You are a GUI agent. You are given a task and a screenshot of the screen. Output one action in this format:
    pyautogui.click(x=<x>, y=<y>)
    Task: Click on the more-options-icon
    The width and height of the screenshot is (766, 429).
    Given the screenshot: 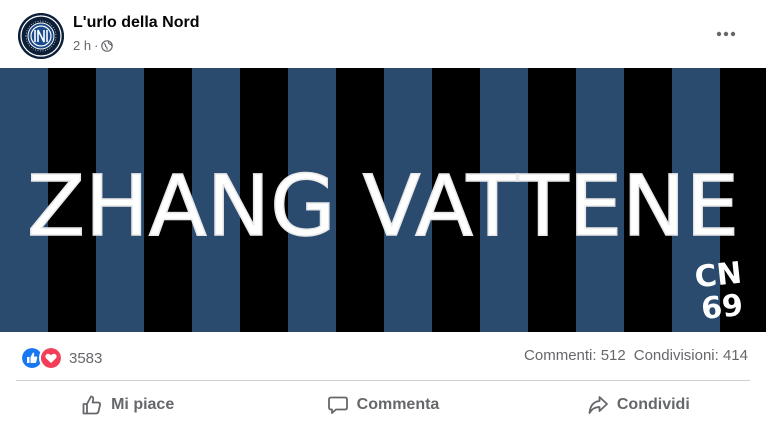 What is the action you would take?
    pyautogui.click(x=726, y=34)
    